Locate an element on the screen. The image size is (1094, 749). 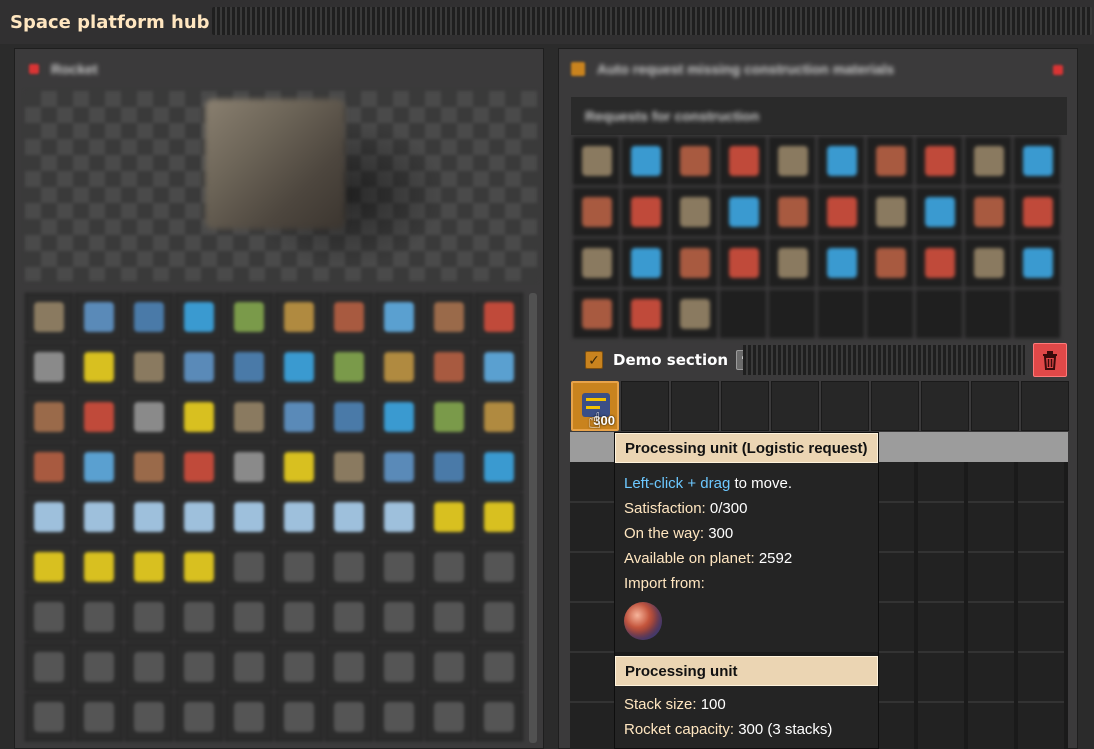
title-drag-handle is located at coordinates (652, 21).